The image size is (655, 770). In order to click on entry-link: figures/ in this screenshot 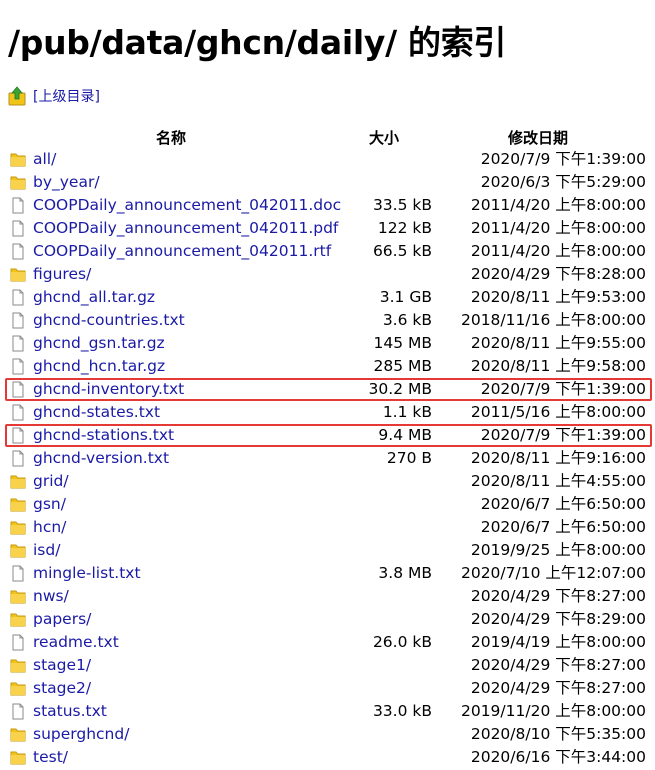, I will do `click(62, 274)`.